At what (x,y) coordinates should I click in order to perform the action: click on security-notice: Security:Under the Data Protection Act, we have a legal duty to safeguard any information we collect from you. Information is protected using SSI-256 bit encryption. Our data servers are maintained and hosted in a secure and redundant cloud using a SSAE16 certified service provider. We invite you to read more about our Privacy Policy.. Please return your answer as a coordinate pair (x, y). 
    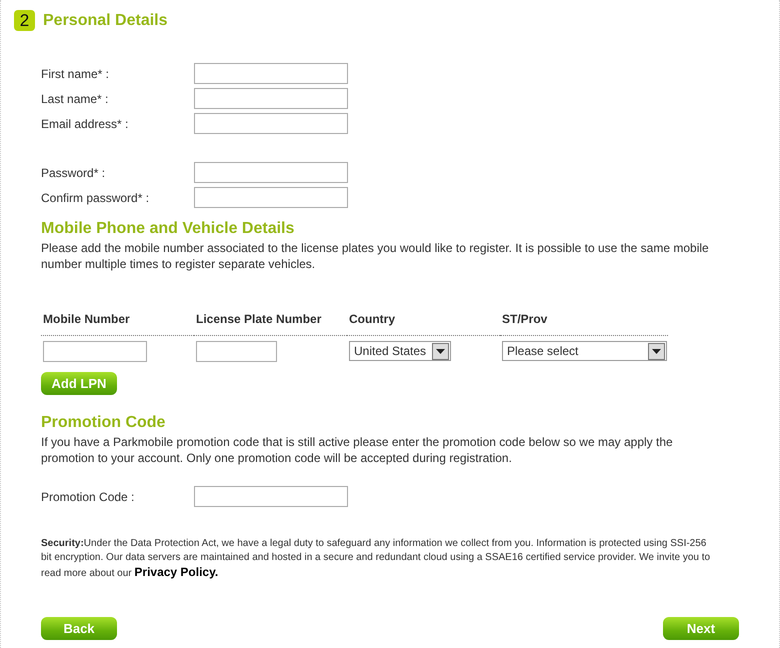
    Looking at the image, I should click on (376, 559).